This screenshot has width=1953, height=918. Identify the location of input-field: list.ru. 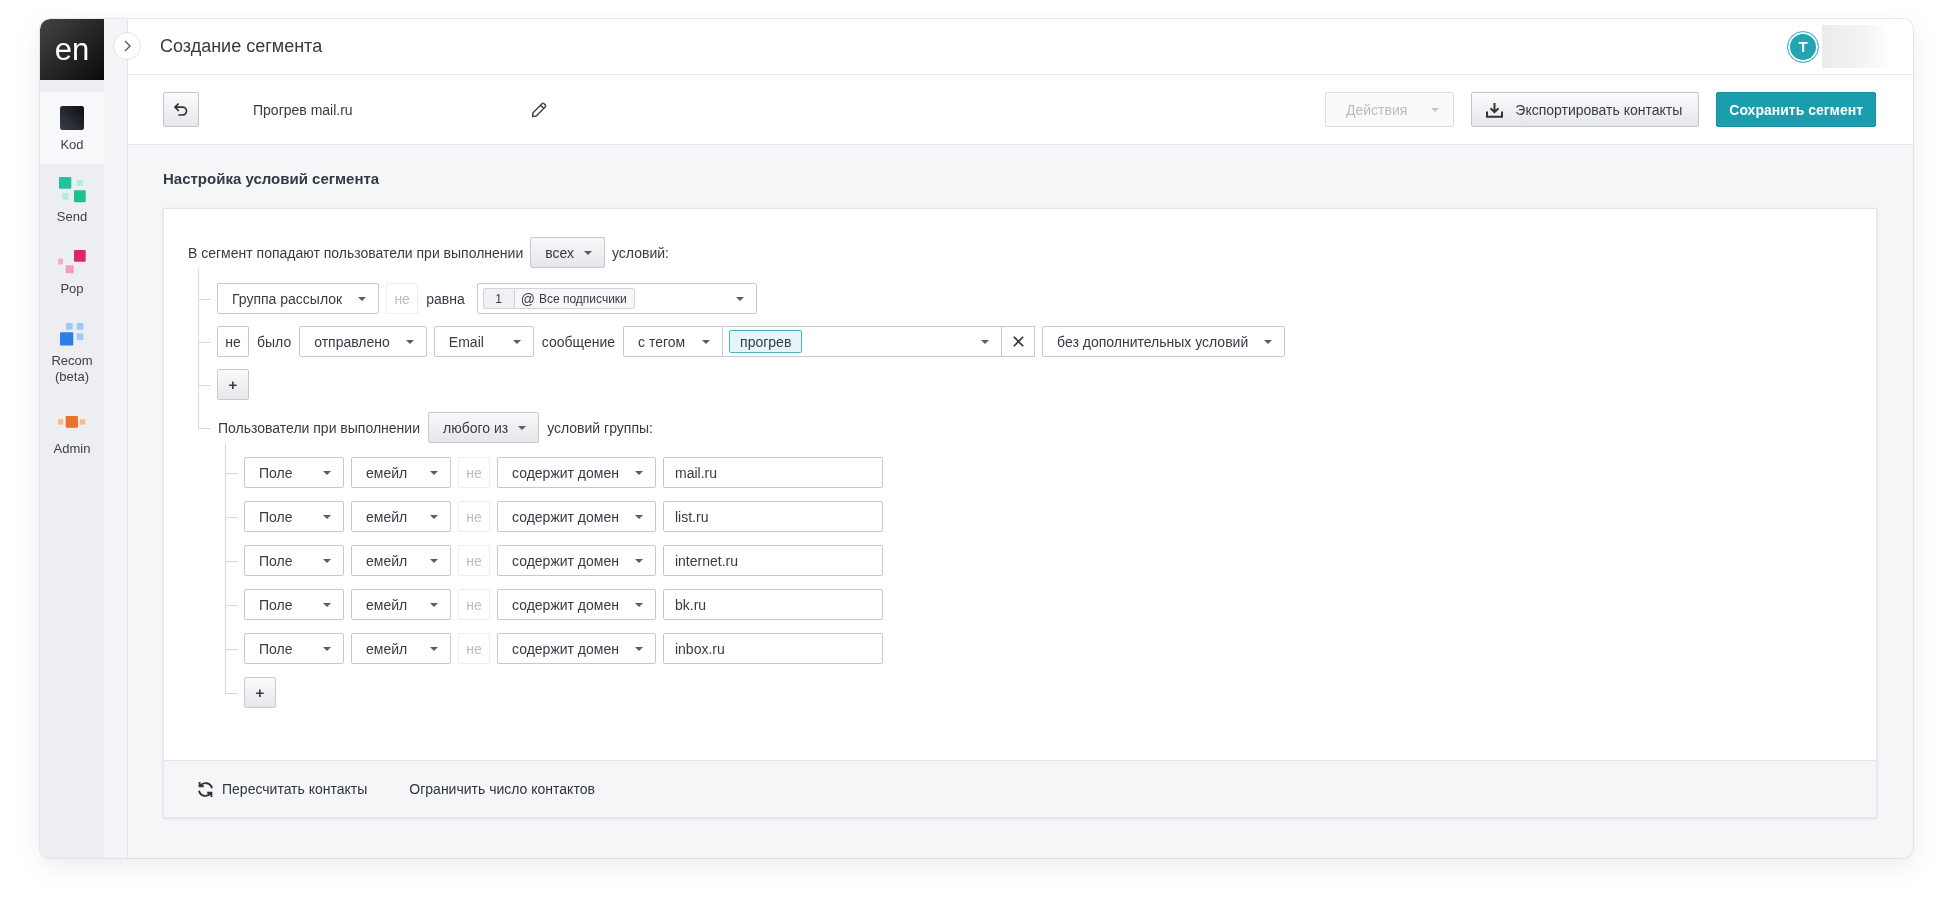
(772, 516).